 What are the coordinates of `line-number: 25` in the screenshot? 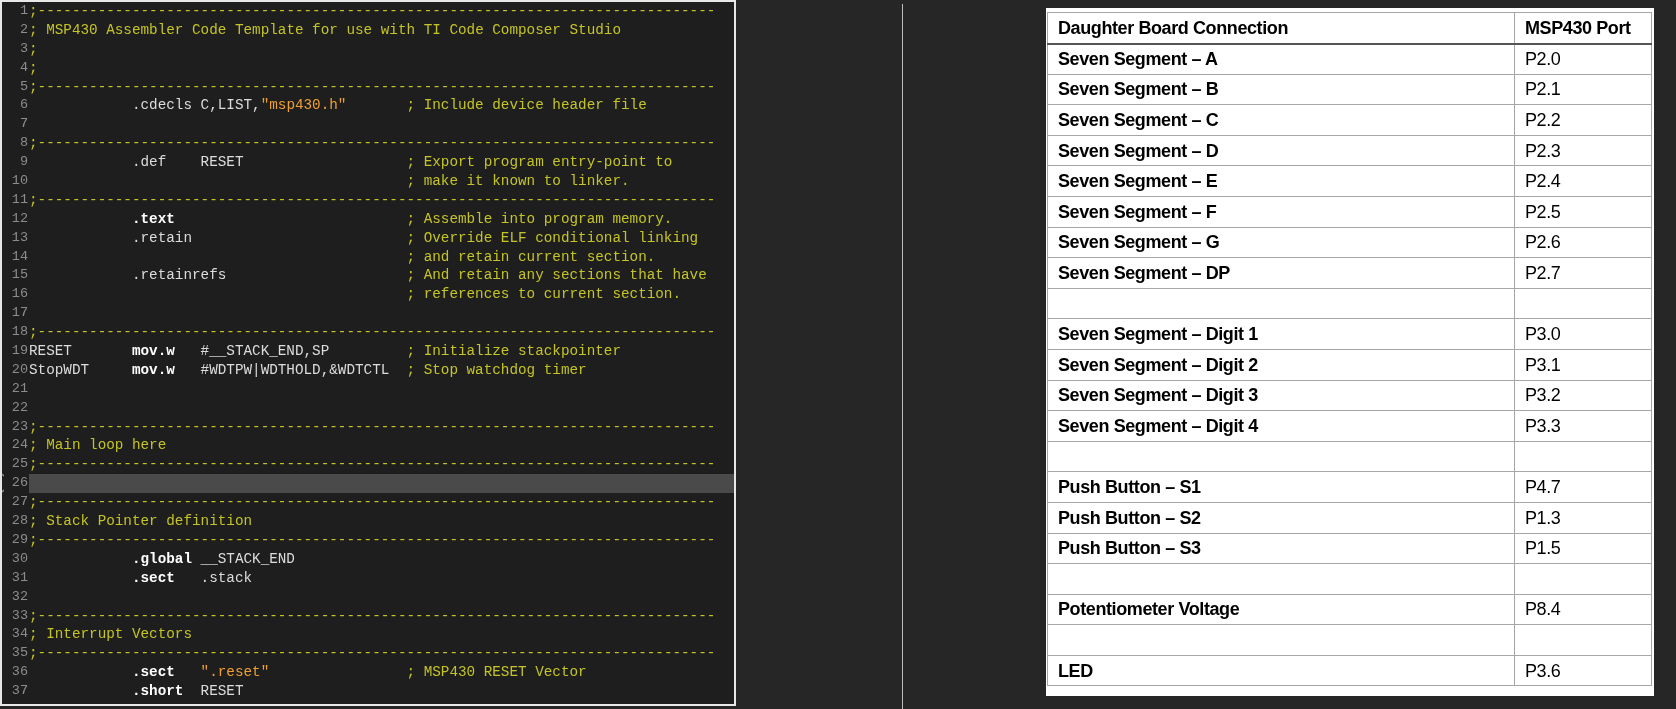 It's located at (19, 464).